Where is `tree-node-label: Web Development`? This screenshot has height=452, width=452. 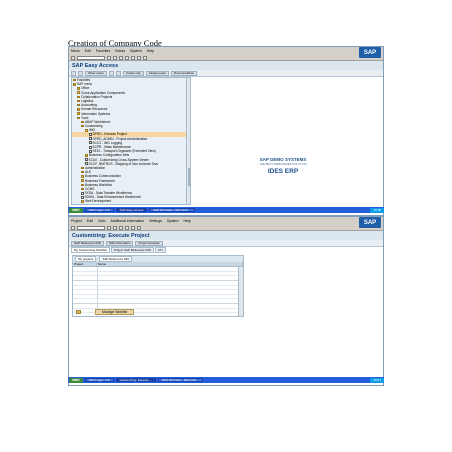 tree-node-label: Web Development is located at coordinates (98, 201).